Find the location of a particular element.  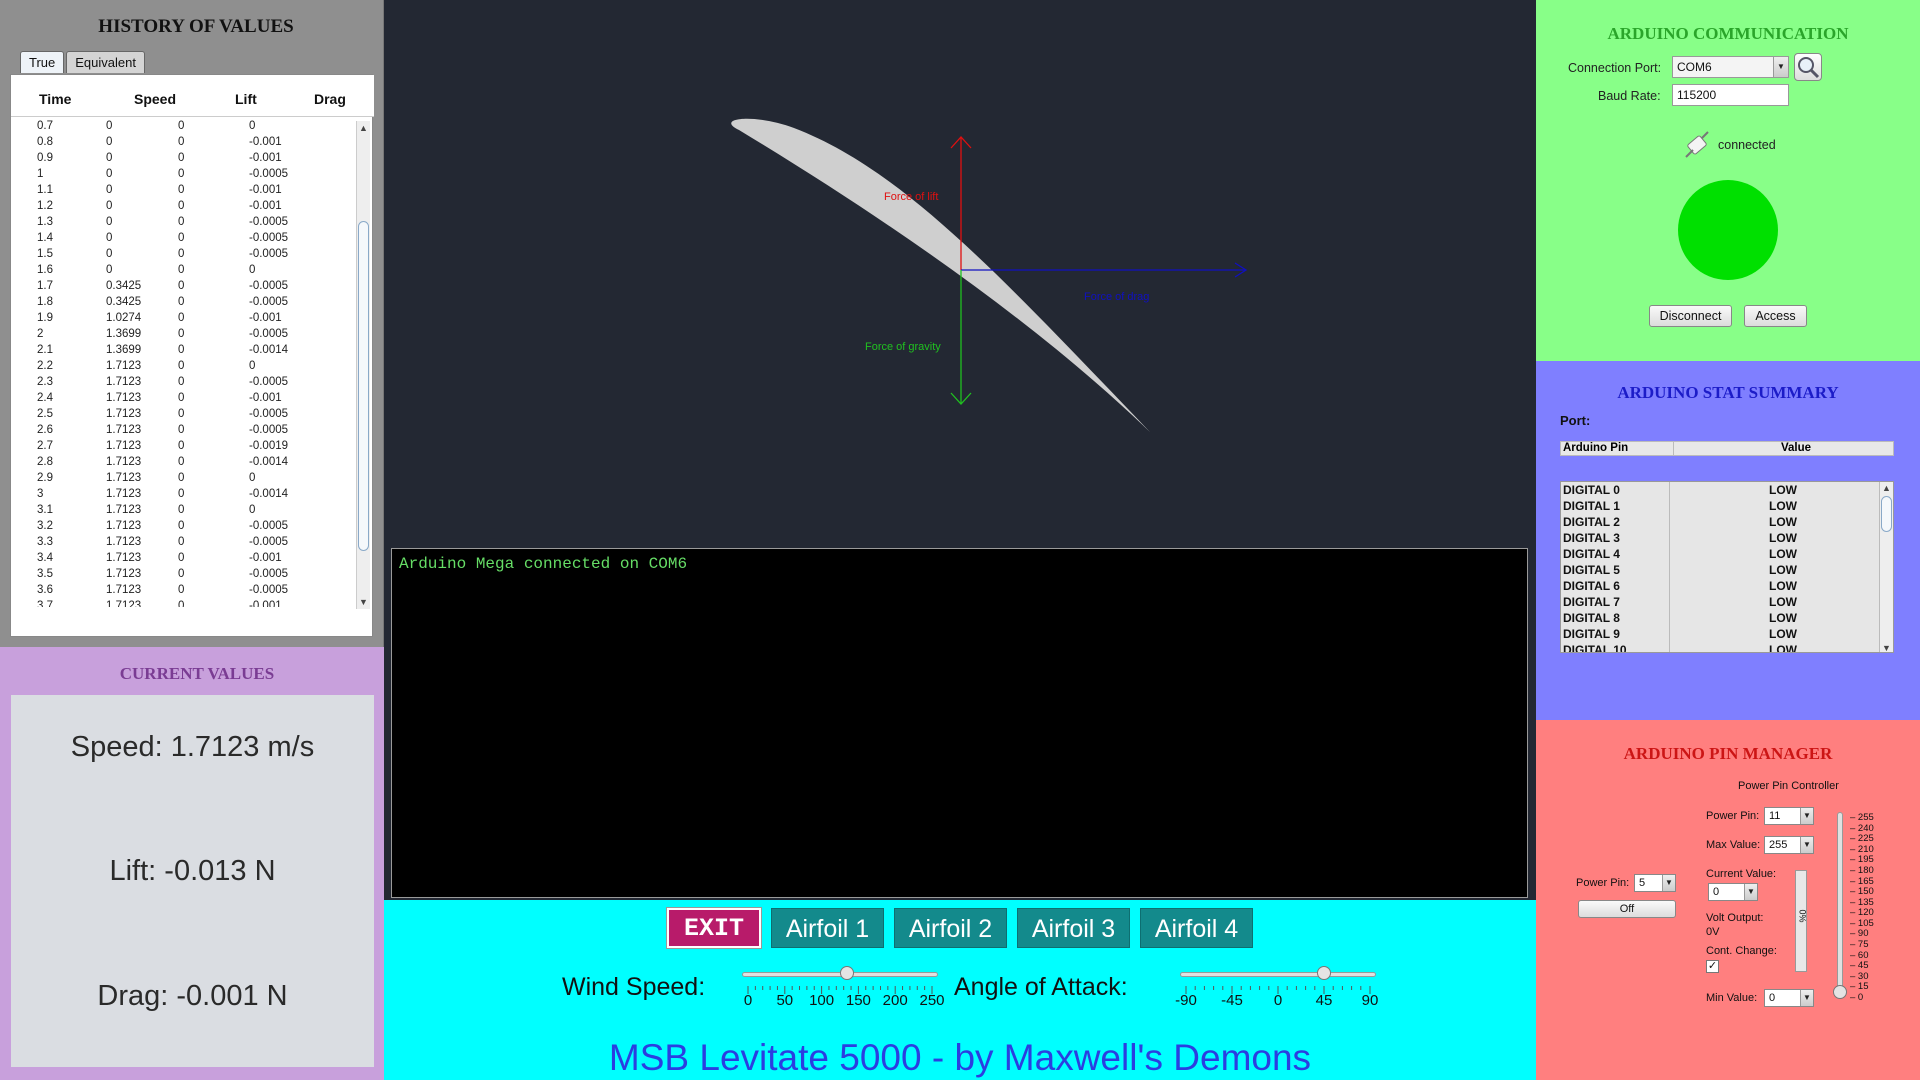

column-header-lift: Lift is located at coordinates (246, 99).